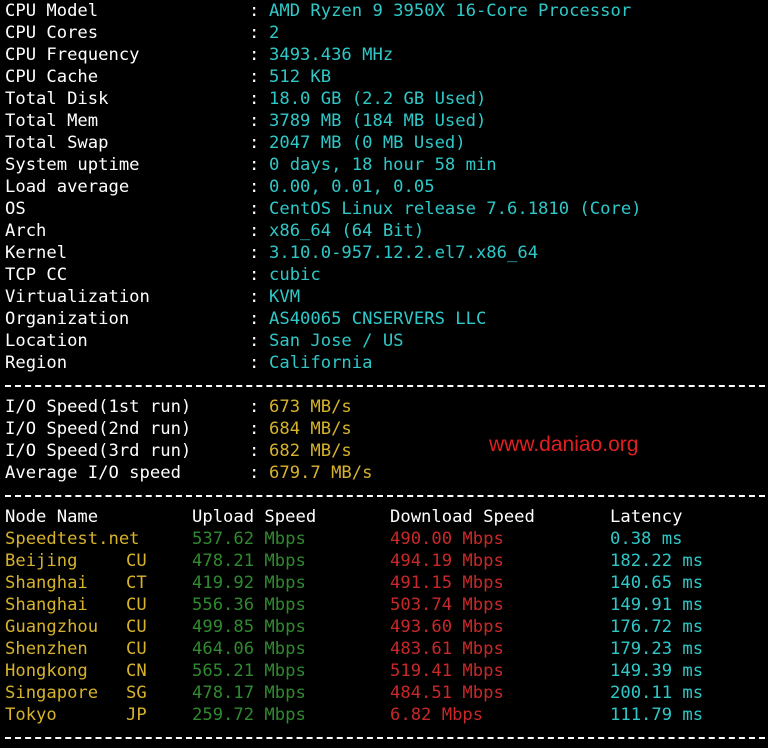 The width and height of the screenshot is (768, 748). What do you see at coordinates (52, 693) in the screenshot?
I see `node-name: Singapore` at bounding box center [52, 693].